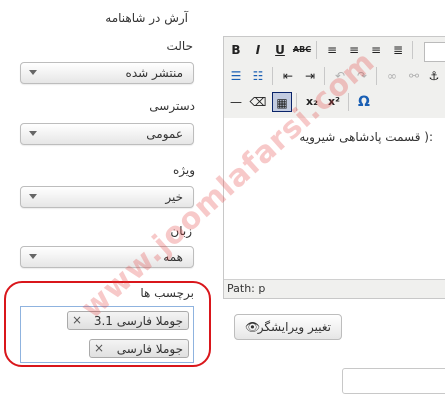  I want to click on special-char-button: Ω, so click(364, 102).